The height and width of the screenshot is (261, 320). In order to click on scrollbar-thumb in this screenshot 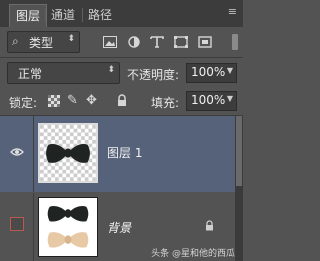, I will do `click(239, 151)`.